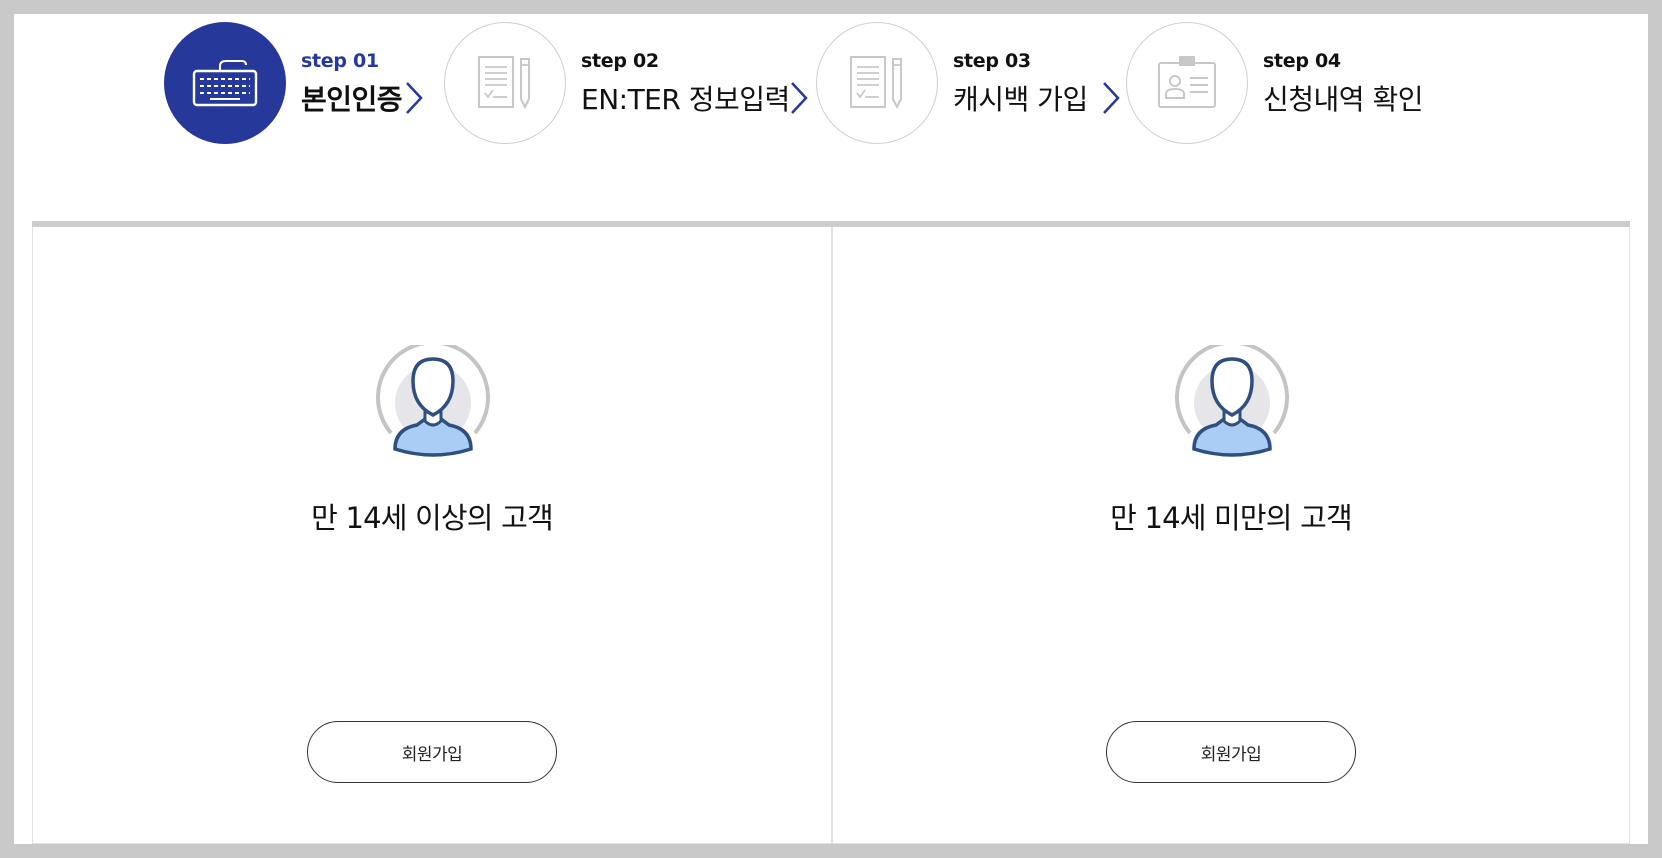 This screenshot has width=1662, height=858. I want to click on keyboard-icon, so click(225, 83).